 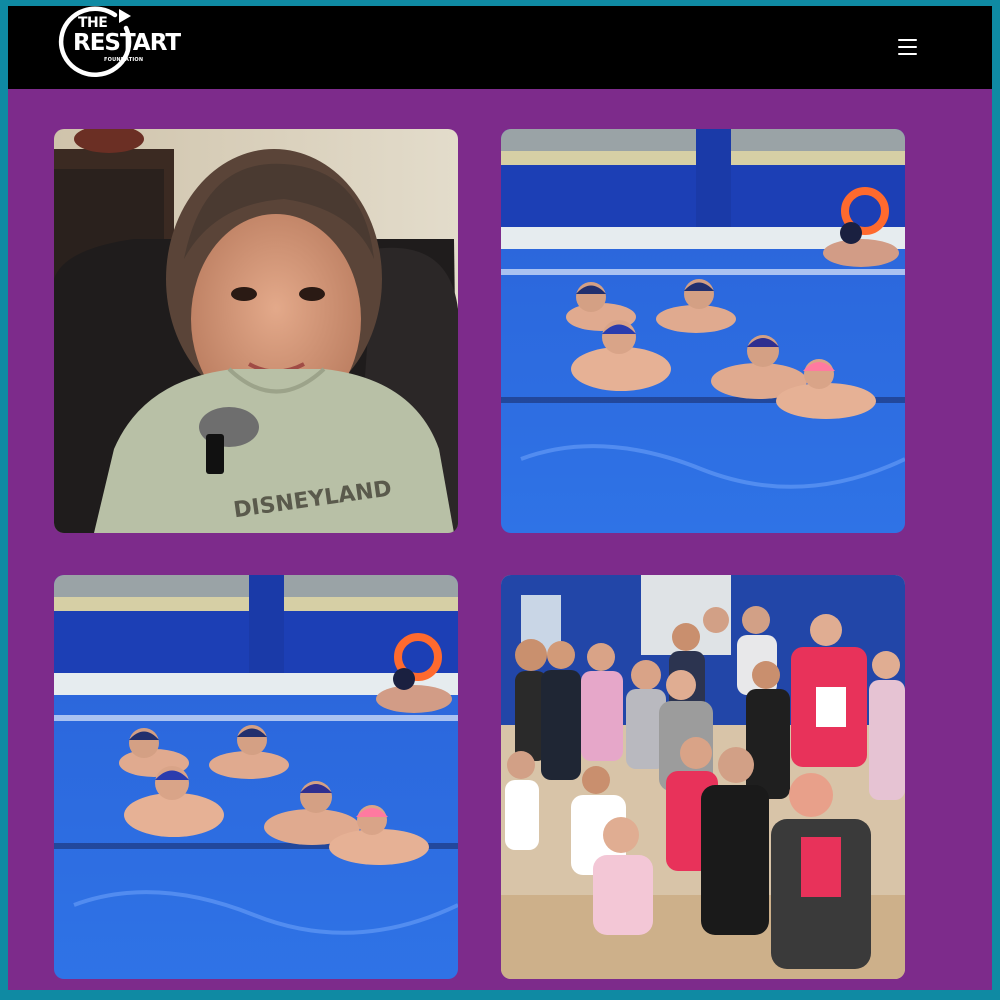 What do you see at coordinates (124, 60) in the screenshot?
I see `logo-text-foundation: FOUNDATION` at bounding box center [124, 60].